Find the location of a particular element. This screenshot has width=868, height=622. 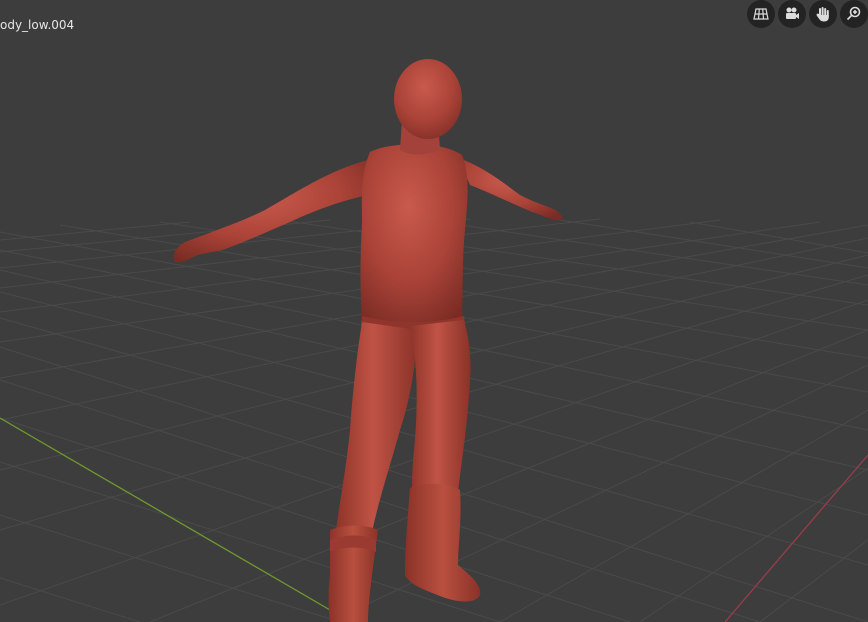

pan-hand-icon is located at coordinates (823, 14).